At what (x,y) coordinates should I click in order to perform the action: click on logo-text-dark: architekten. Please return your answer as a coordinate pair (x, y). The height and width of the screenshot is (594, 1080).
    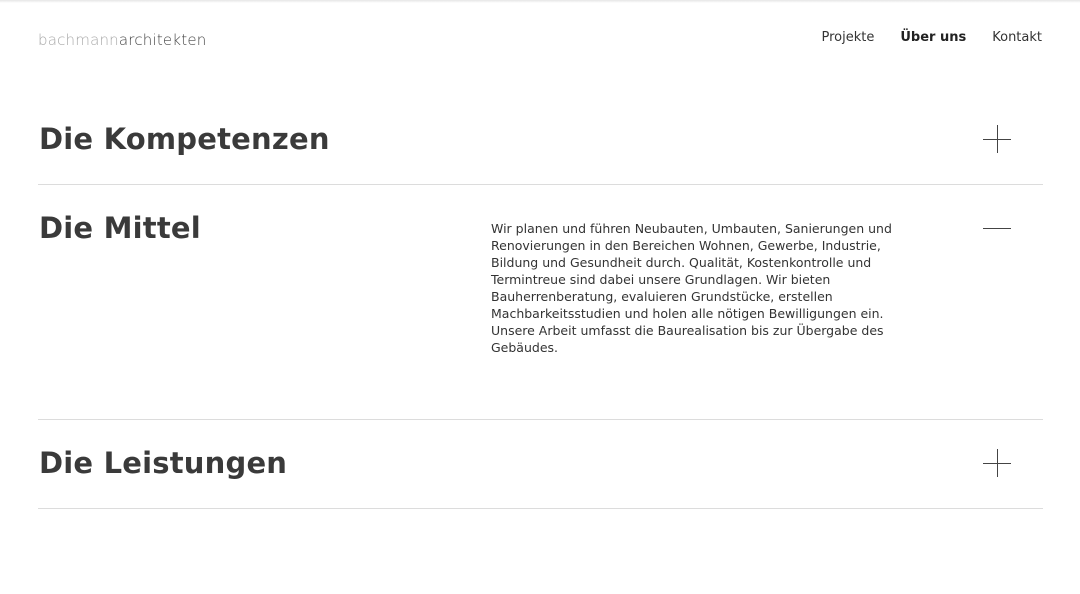
    Looking at the image, I should click on (162, 40).